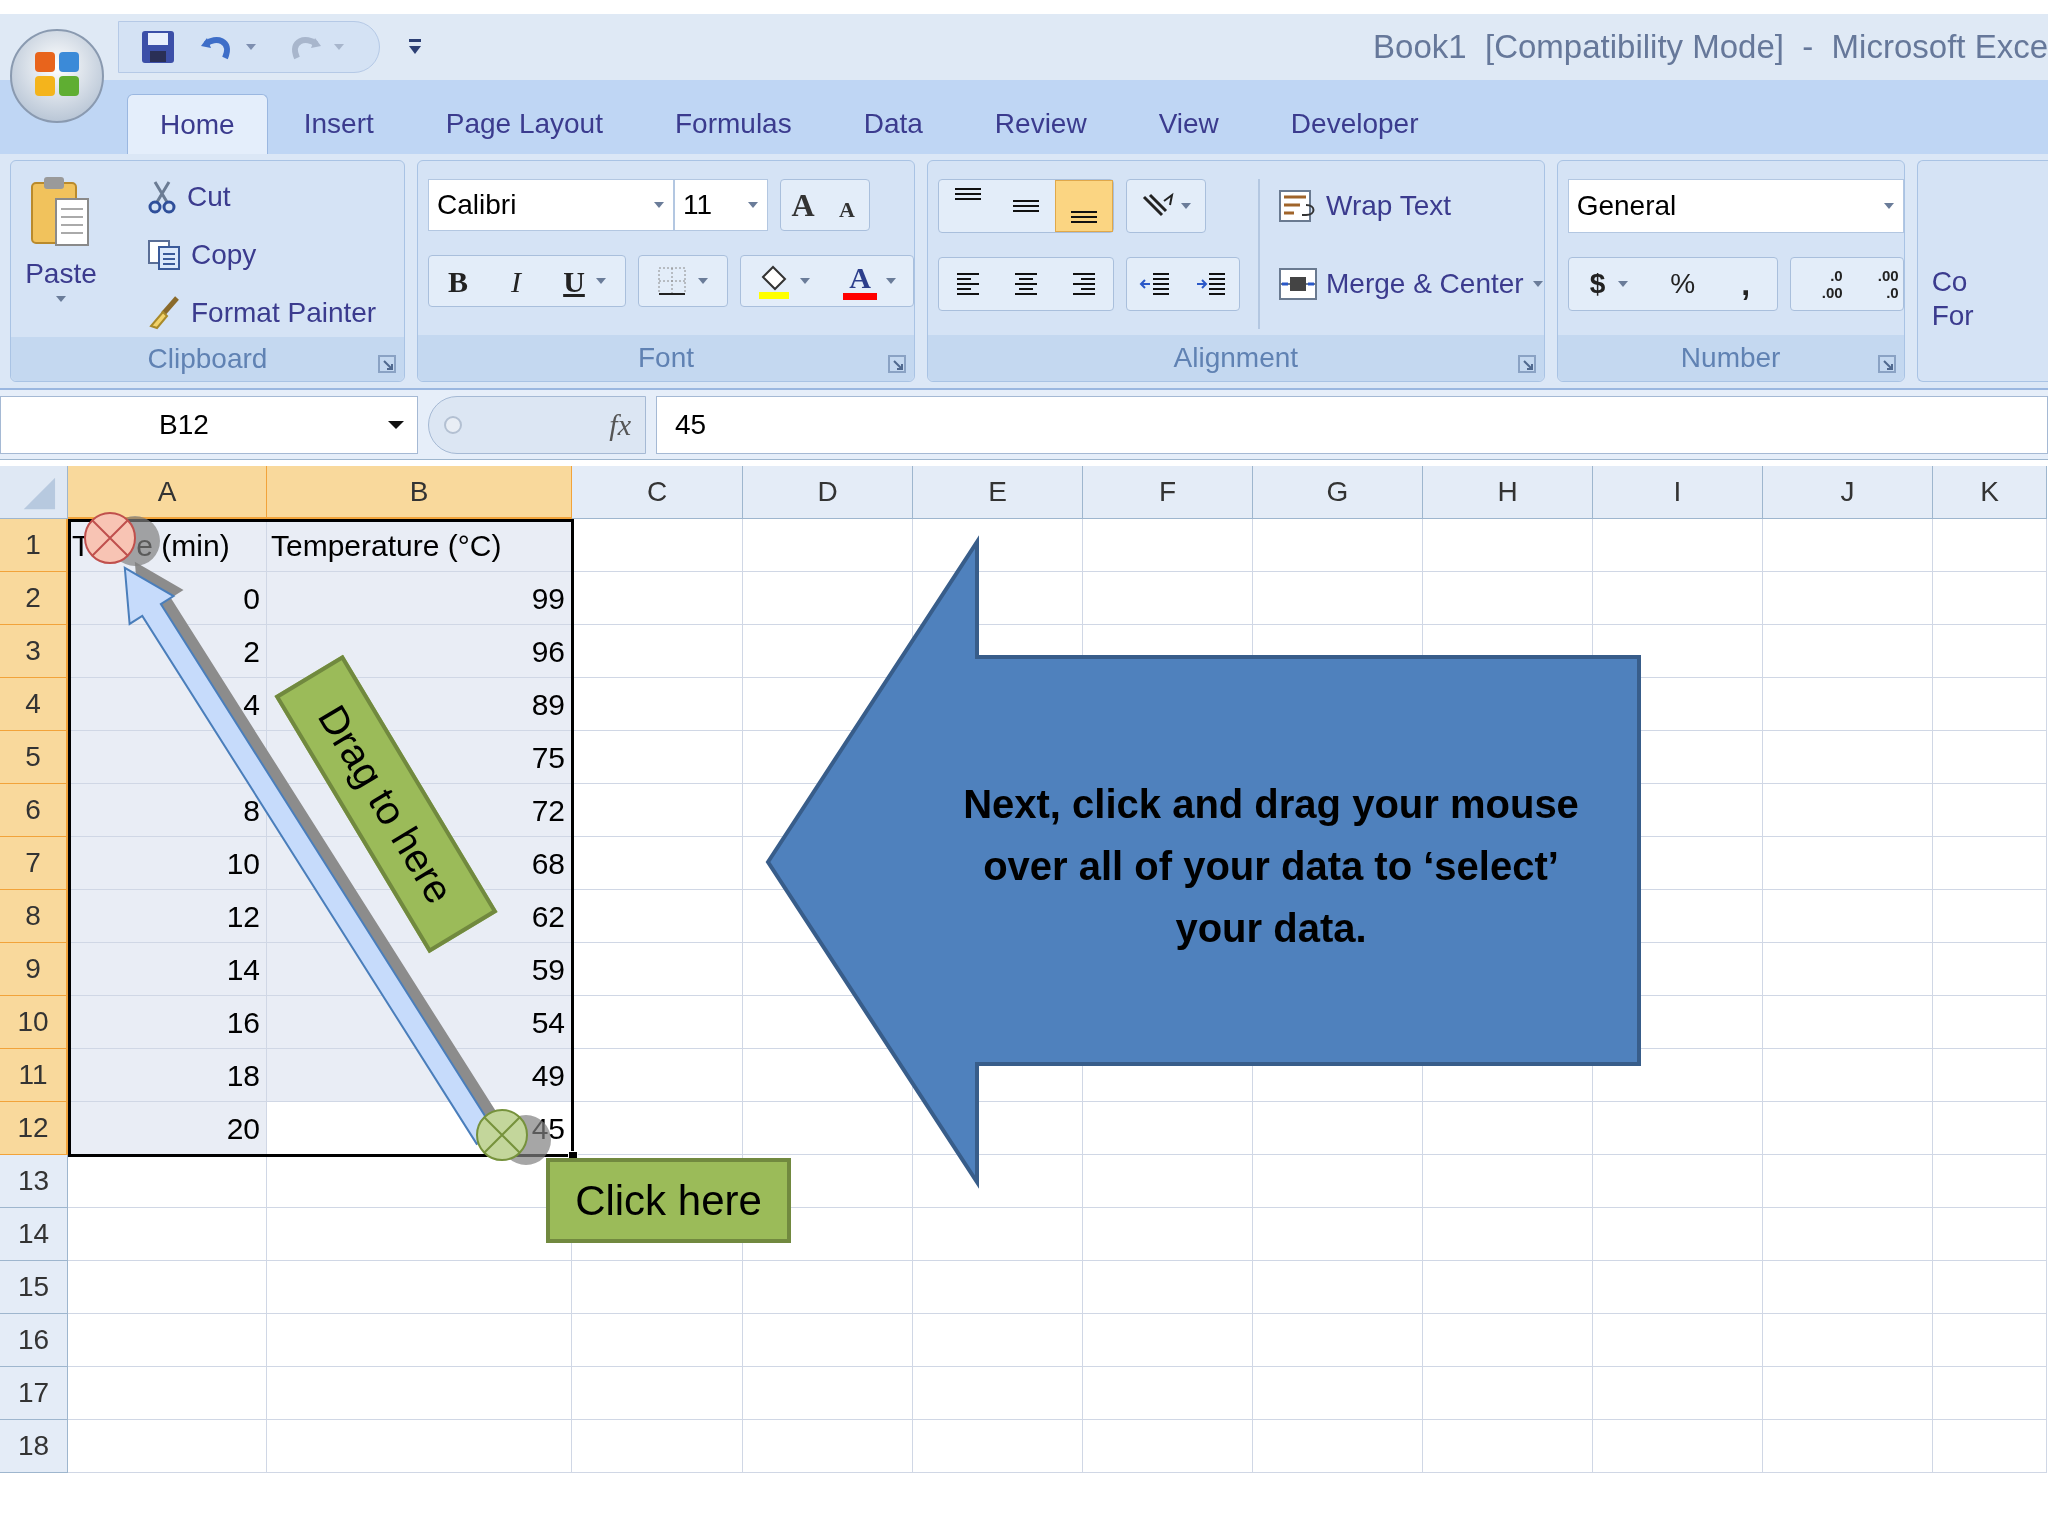  Describe the element at coordinates (620, 424) in the screenshot. I see `insert-function-button: fx` at that location.